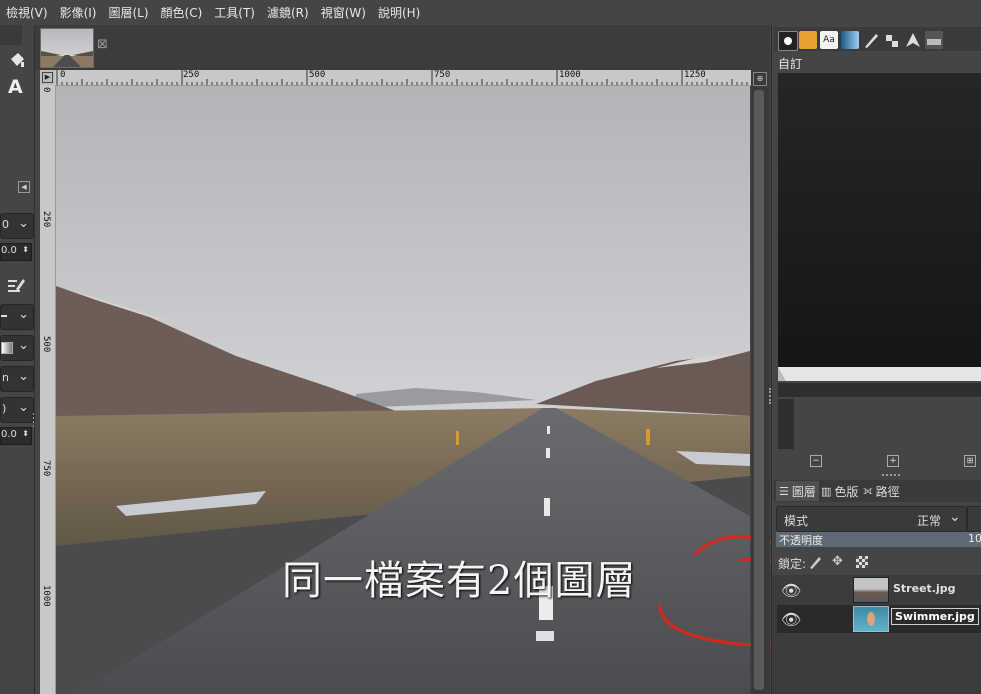 The image size is (981, 694). Describe the element at coordinates (17, 226) in the screenshot. I see `tool-option-dropdown-1: 0 ⌄` at that location.